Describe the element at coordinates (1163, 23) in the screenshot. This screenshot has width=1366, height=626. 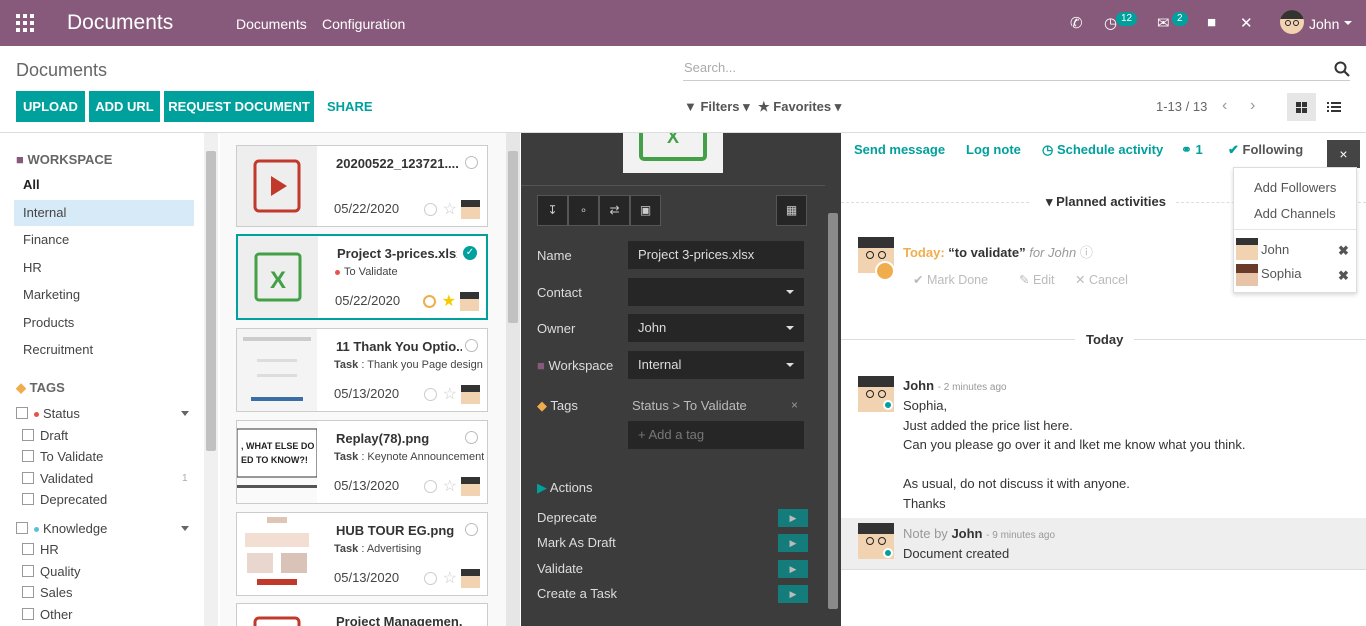
I see `messages-icon: ✉` at that location.